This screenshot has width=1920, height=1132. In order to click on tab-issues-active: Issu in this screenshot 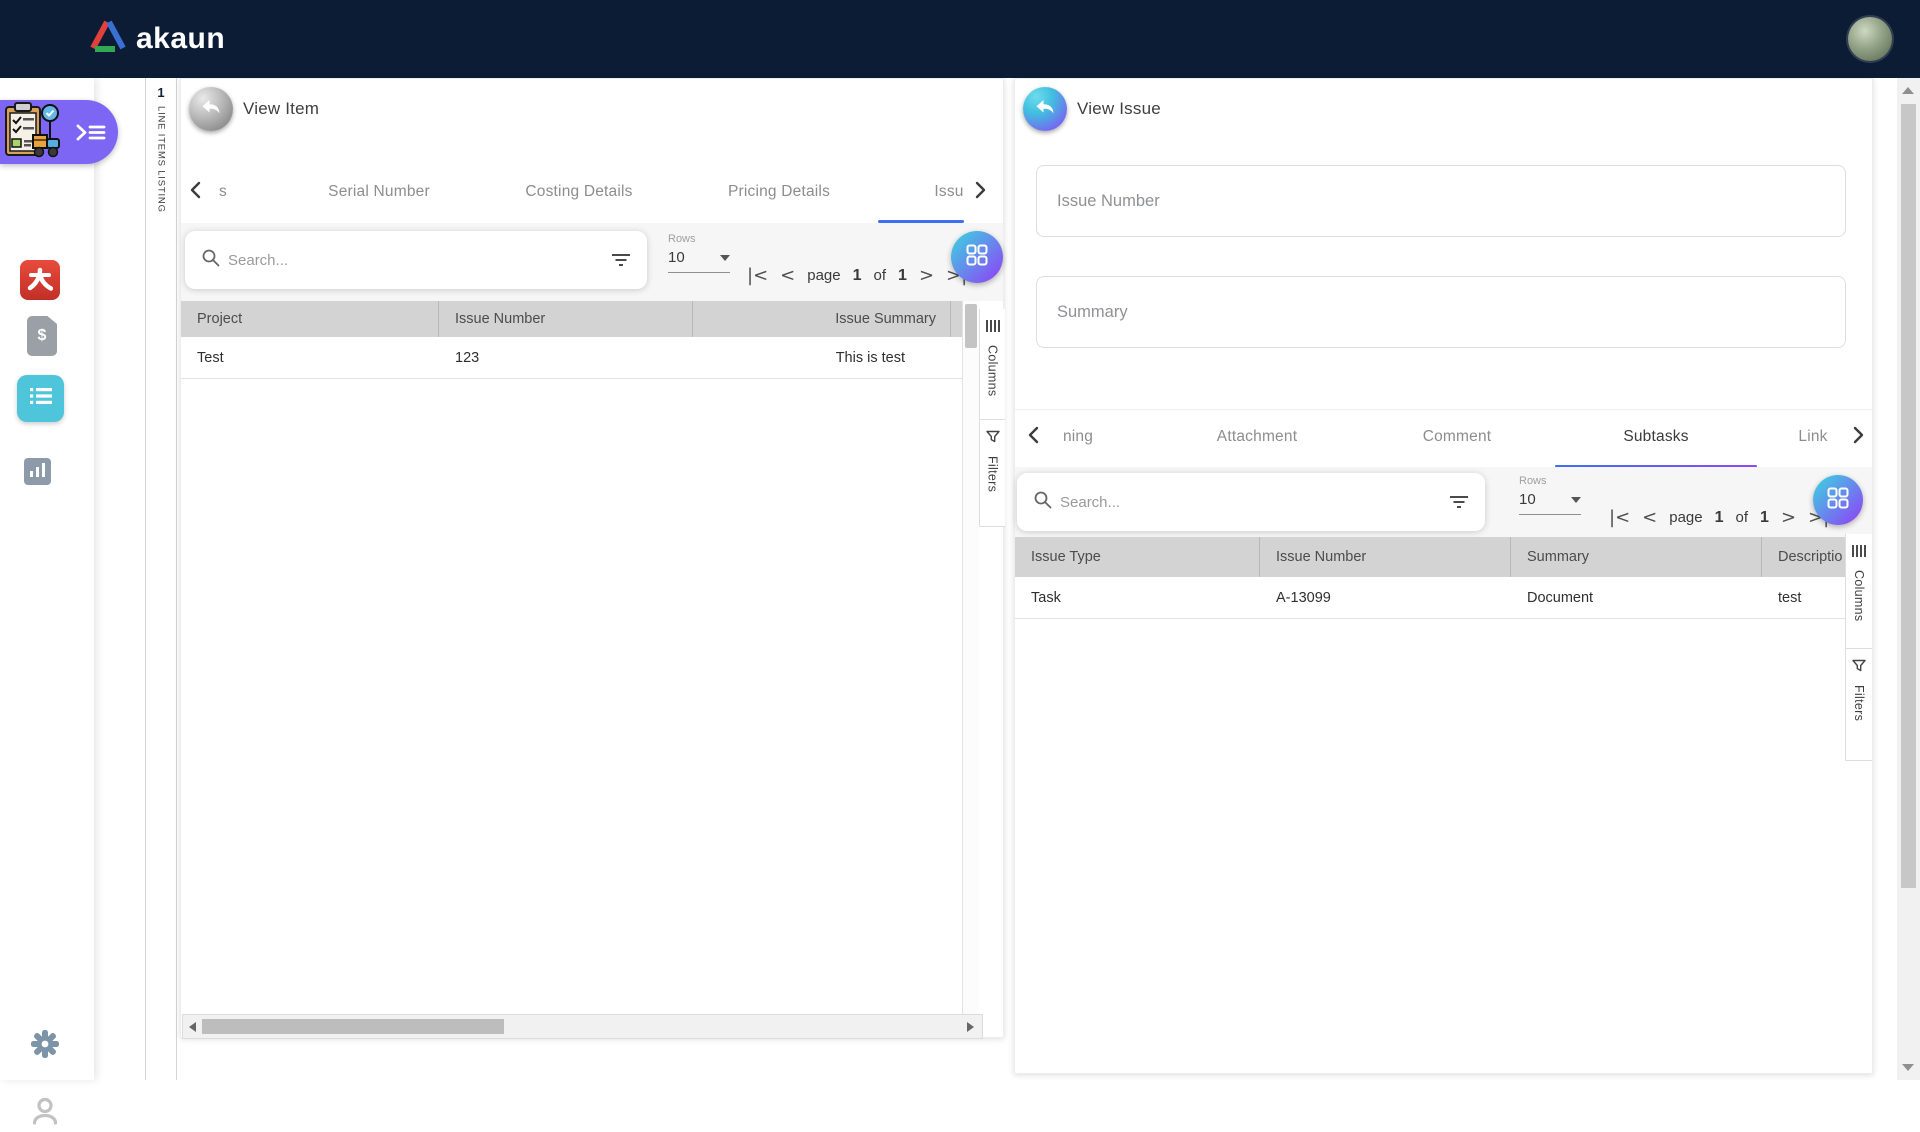, I will do `click(948, 192)`.